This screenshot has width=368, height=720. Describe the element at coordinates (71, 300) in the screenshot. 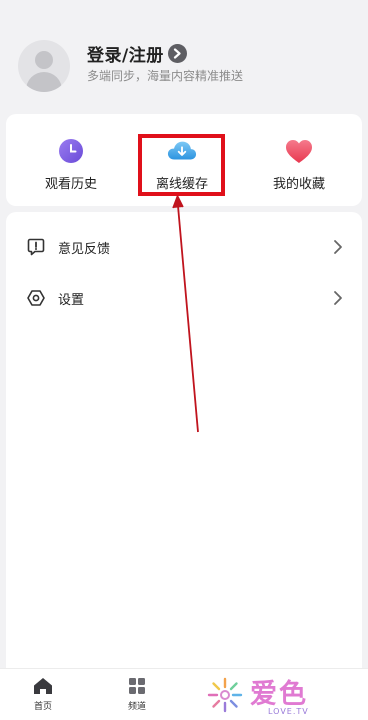

I see `menu-item-settings-label: 设置` at that location.